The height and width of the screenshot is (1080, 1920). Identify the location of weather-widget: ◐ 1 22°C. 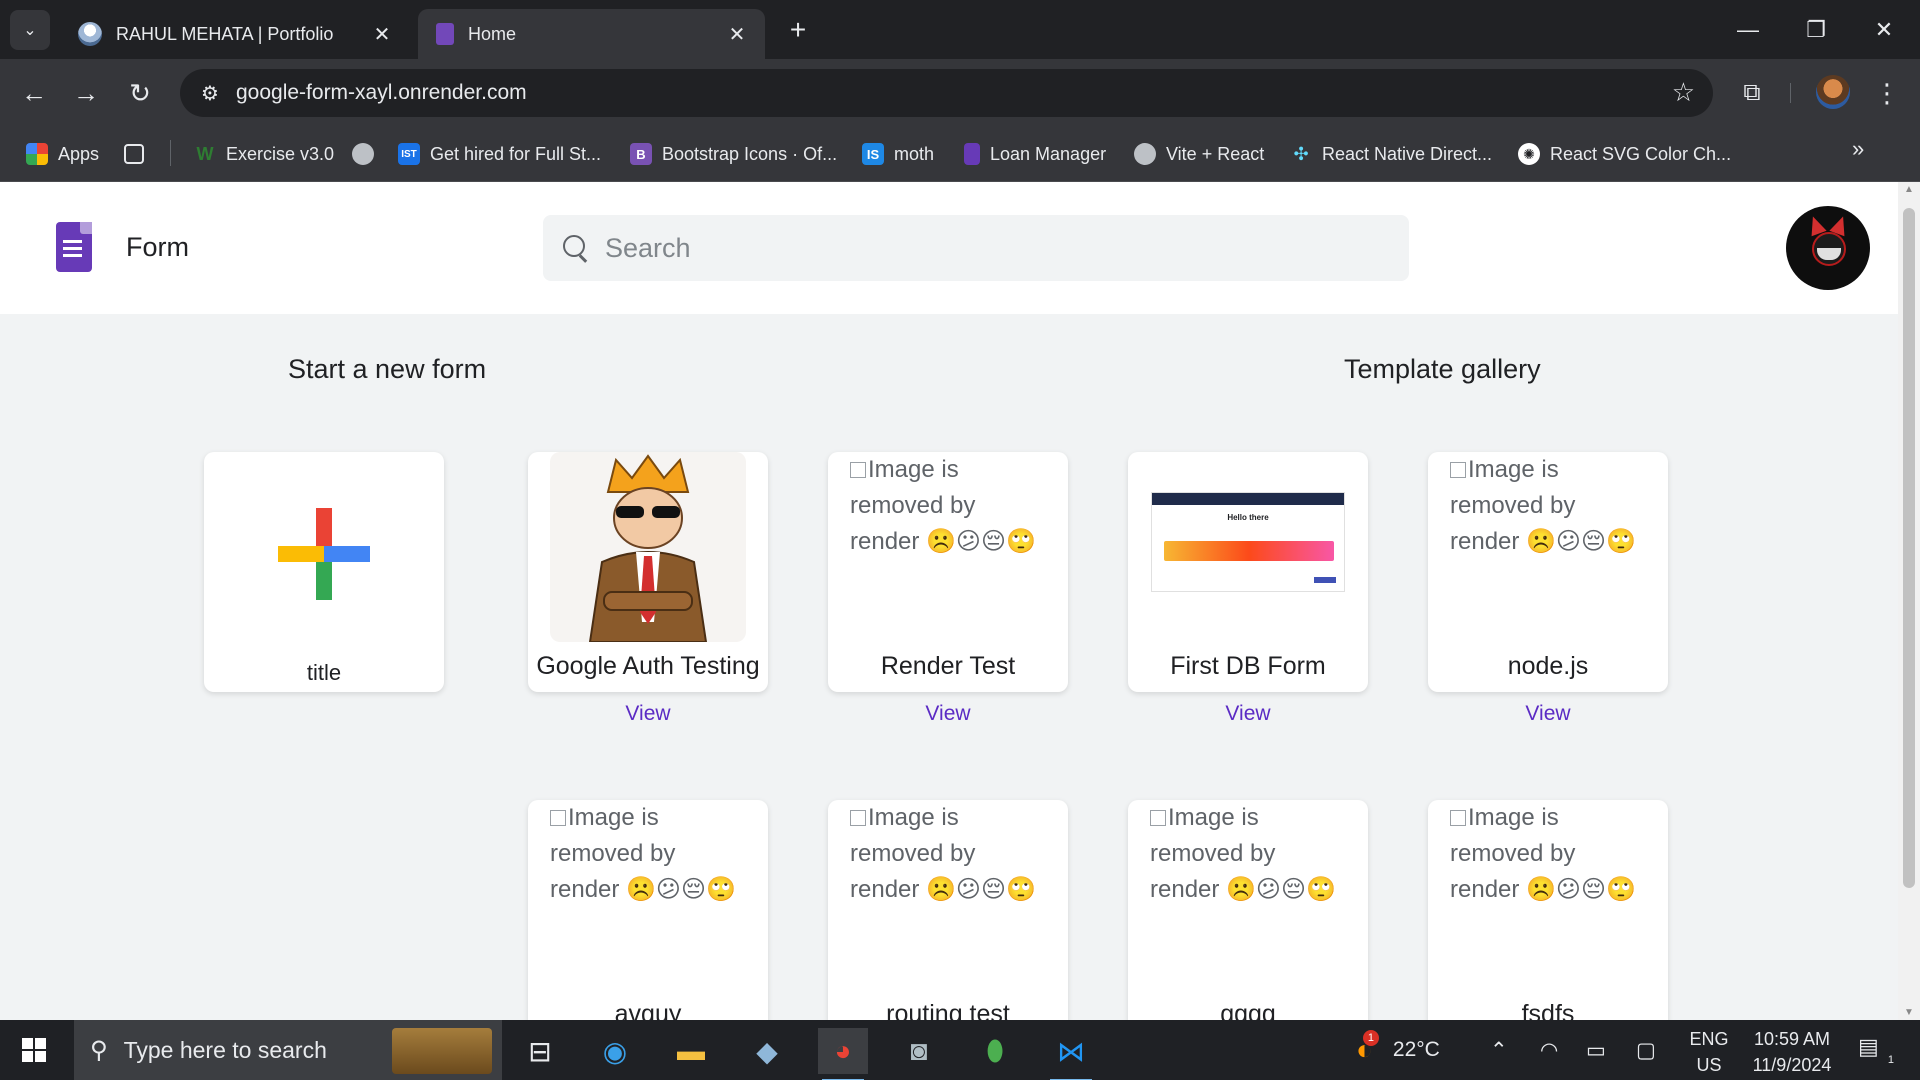
(1398, 1050).